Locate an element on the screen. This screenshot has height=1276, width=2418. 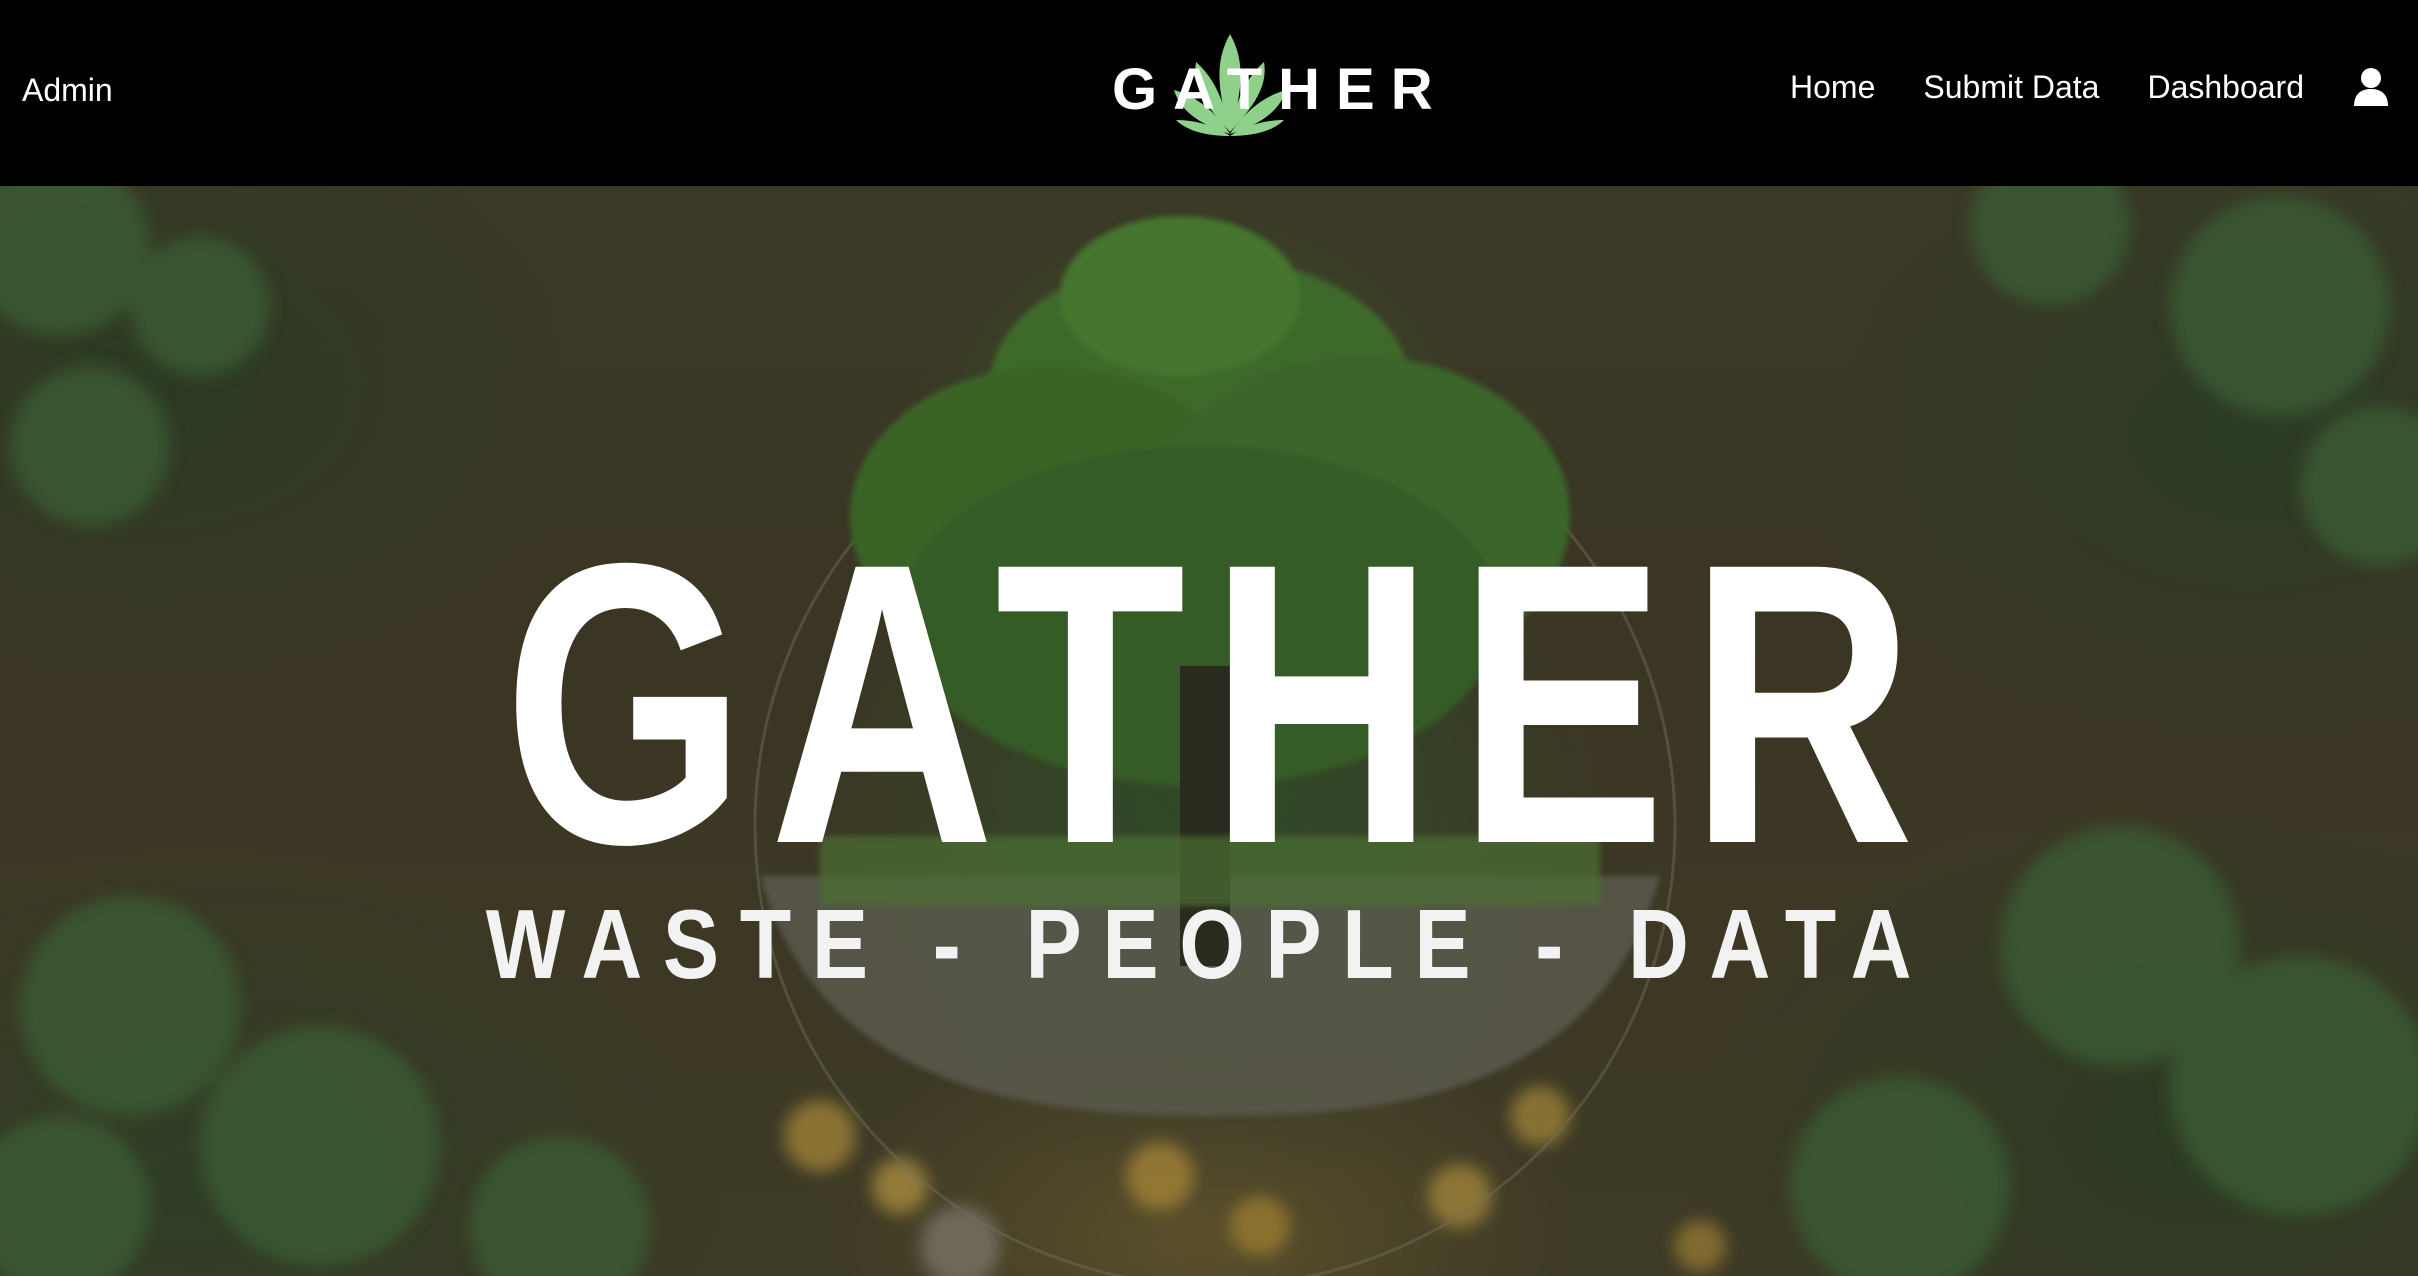
nav-links: Home Submit Data Dashboard is located at coordinates (2090, 87).